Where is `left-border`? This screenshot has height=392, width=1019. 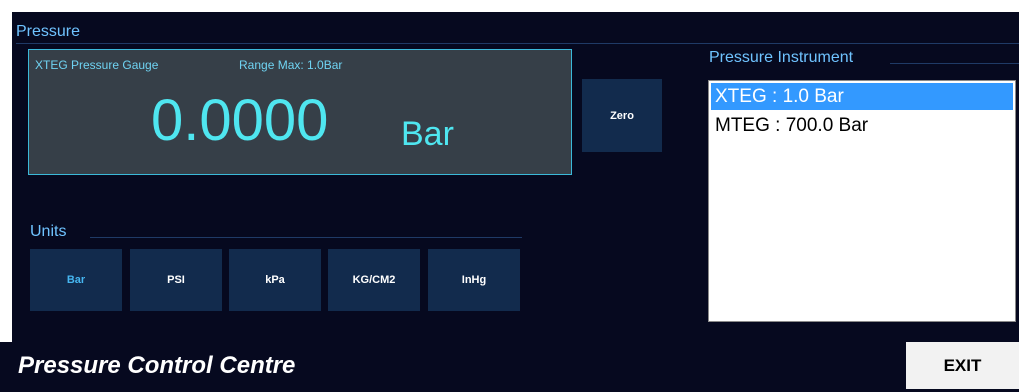 left-border is located at coordinates (6, 196).